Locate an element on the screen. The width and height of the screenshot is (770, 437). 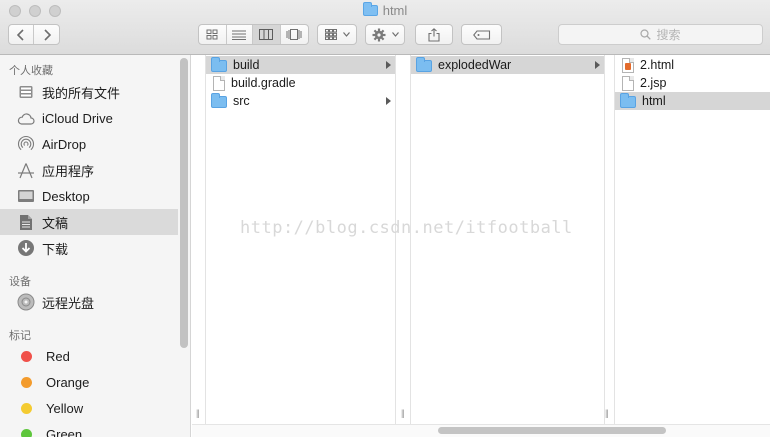
download-icon is located at coordinates (26, 248).